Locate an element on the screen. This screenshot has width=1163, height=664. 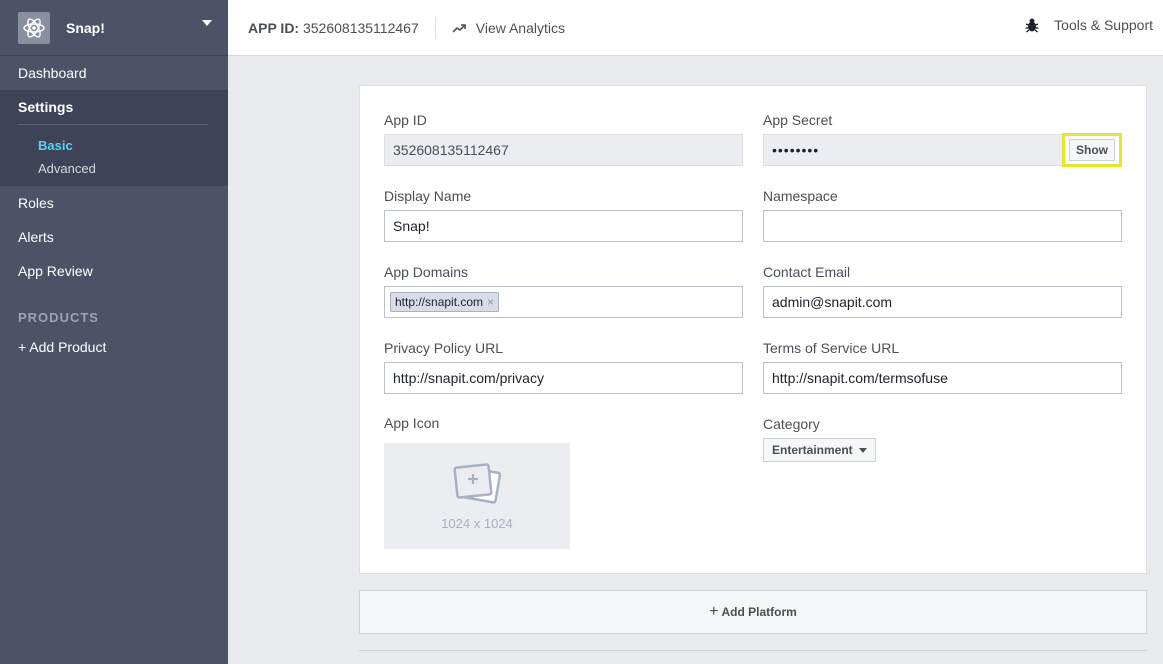
view-analytics-link: View Analytics is located at coordinates (508, 28).